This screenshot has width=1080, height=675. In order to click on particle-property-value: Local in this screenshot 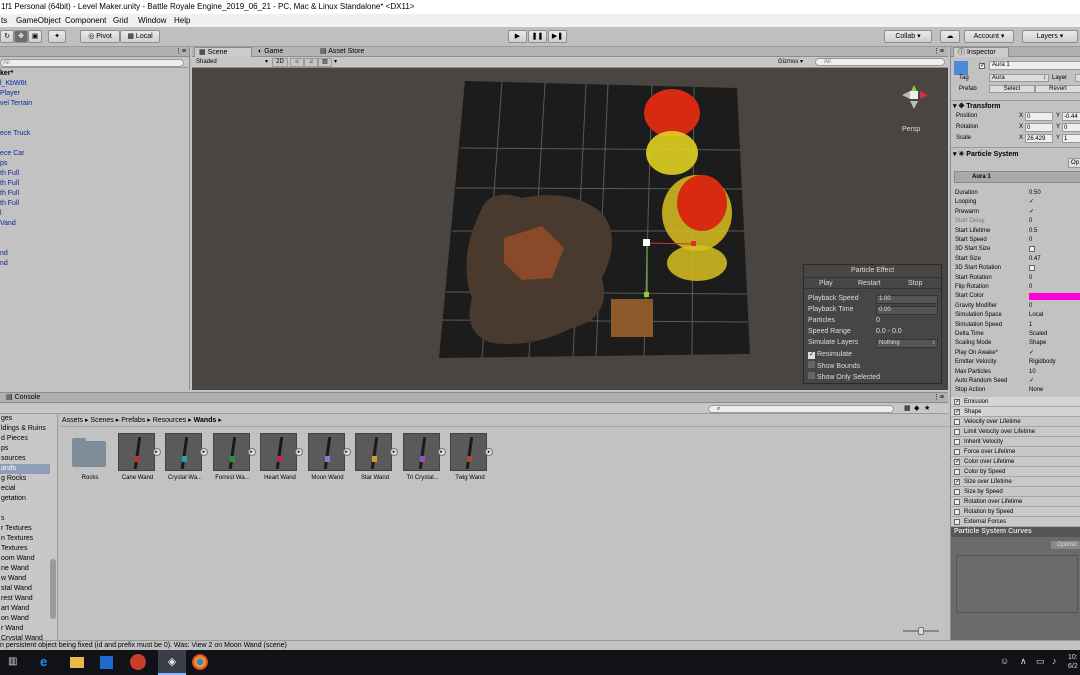, I will do `click(1054, 315)`.